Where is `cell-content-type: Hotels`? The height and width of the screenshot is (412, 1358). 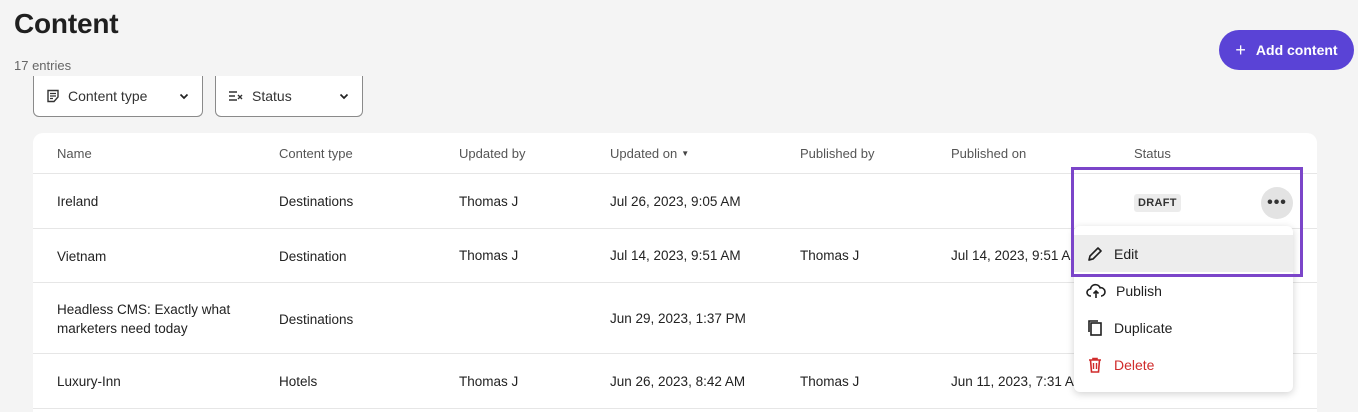 cell-content-type: Hotels is located at coordinates (298, 381).